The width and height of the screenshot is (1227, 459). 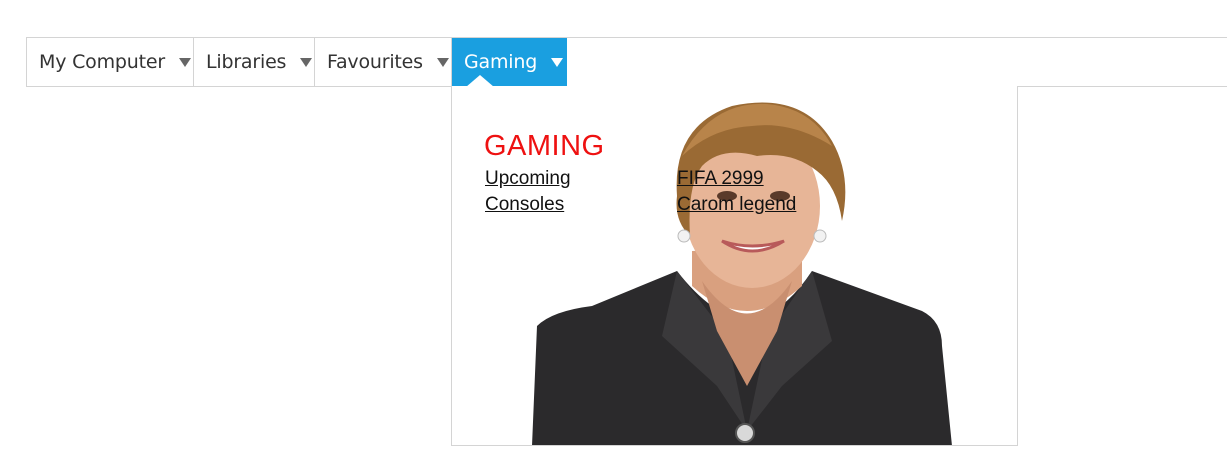 What do you see at coordinates (102, 62) in the screenshot?
I see `menu-item-label: My Computer` at bounding box center [102, 62].